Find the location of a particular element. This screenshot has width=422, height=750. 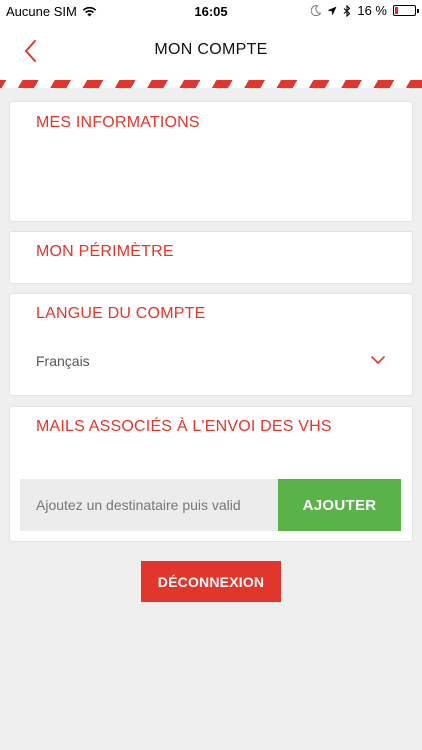

perimetre-title: MON PÉRIMÈTRE is located at coordinates (105, 251).